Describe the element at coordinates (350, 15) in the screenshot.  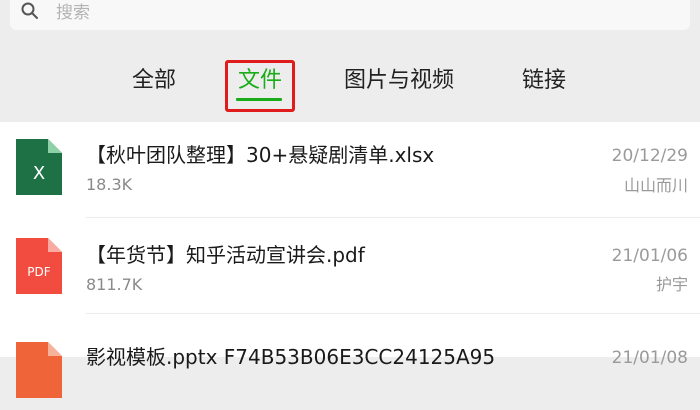
I see `search-box: 搜索` at that location.